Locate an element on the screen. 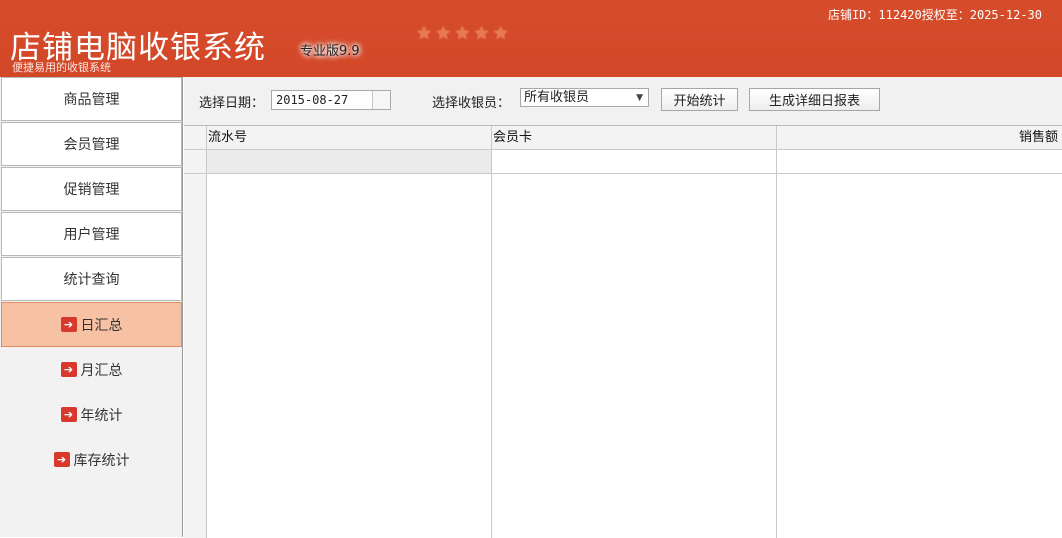 The height and width of the screenshot is (538, 1062). sidebar-item-label: 商品管理 is located at coordinates (91, 100).